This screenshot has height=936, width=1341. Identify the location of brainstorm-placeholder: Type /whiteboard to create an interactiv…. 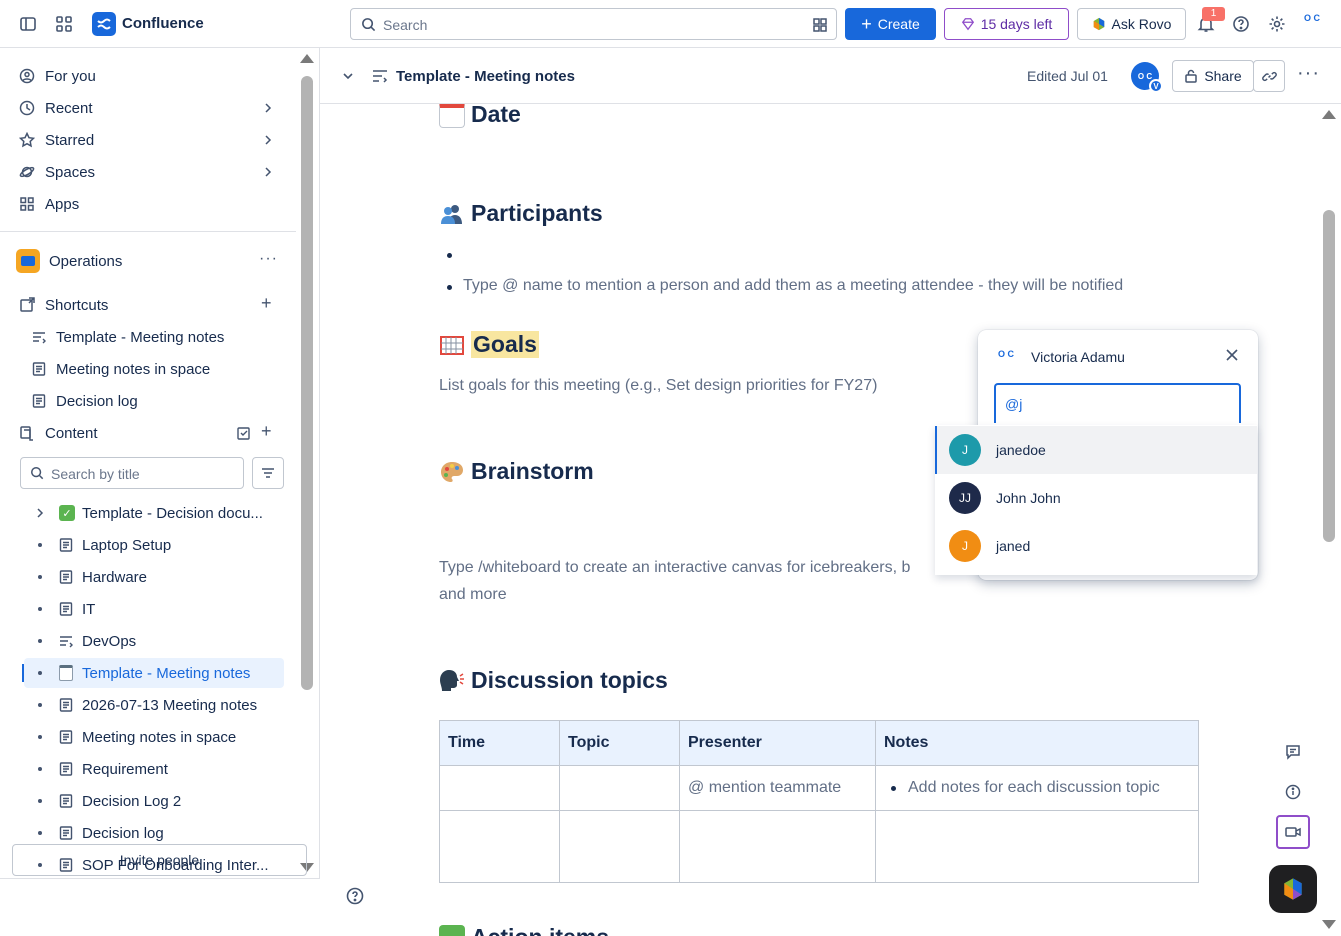
(674, 567).